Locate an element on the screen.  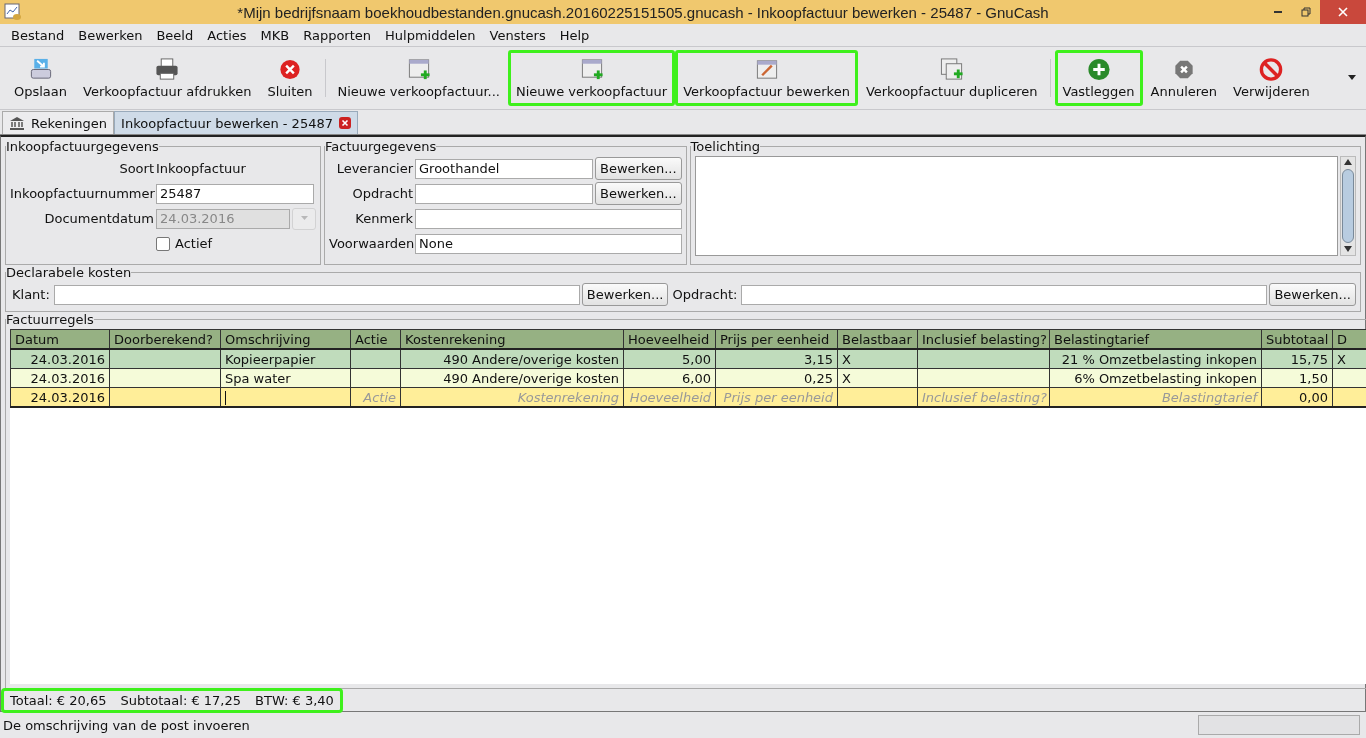
no-entry-icon is located at coordinates (1271, 69).